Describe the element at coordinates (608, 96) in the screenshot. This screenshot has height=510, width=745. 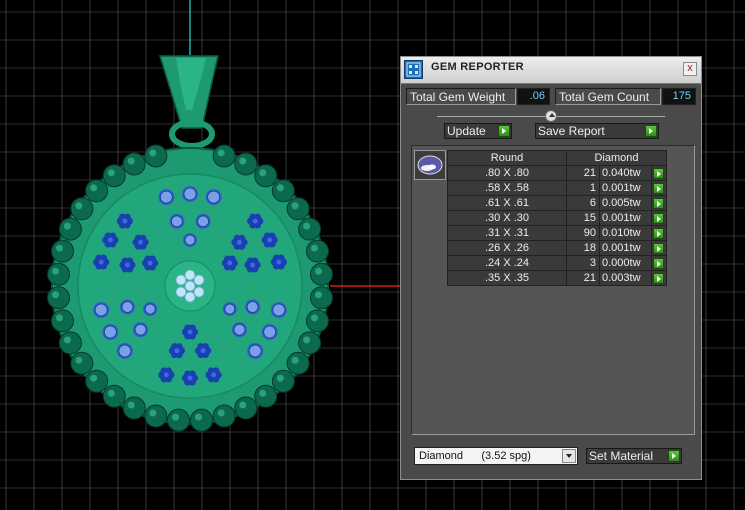
I see `total-gem-count-label: Total Gem Count` at that location.